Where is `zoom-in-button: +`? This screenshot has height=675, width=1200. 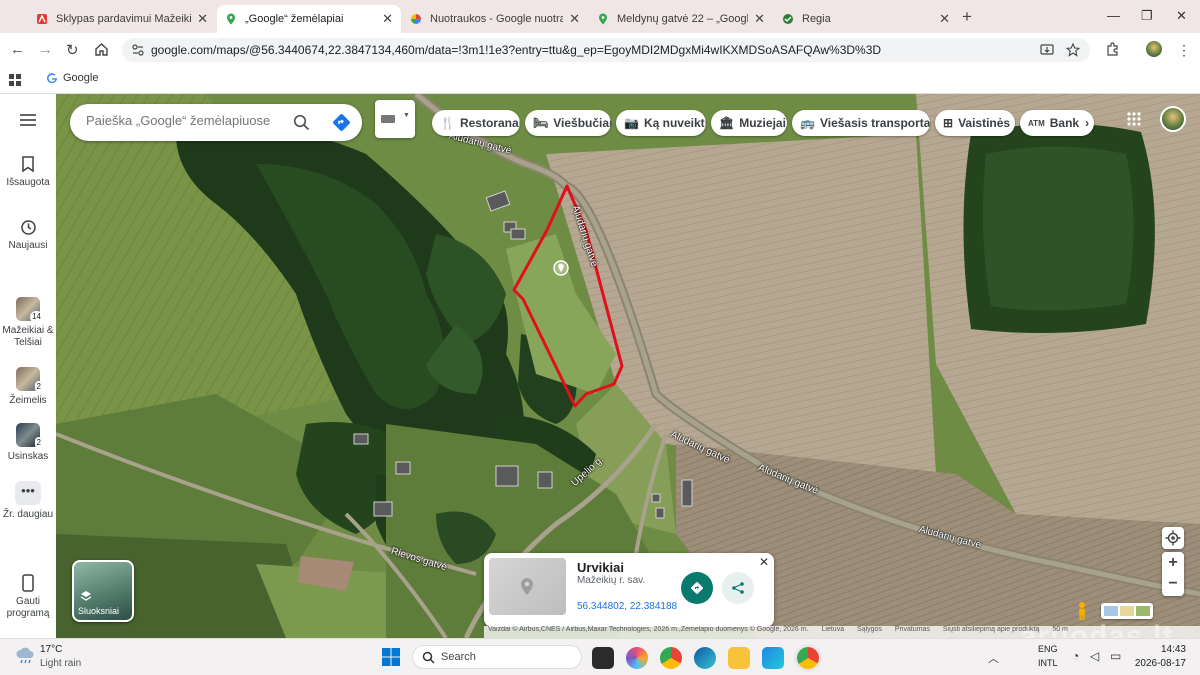 zoom-in-button: + is located at coordinates (1173, 563).